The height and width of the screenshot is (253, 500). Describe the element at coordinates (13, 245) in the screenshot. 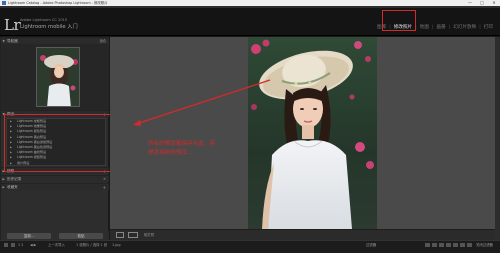

I see `second-window-icon` at that location.